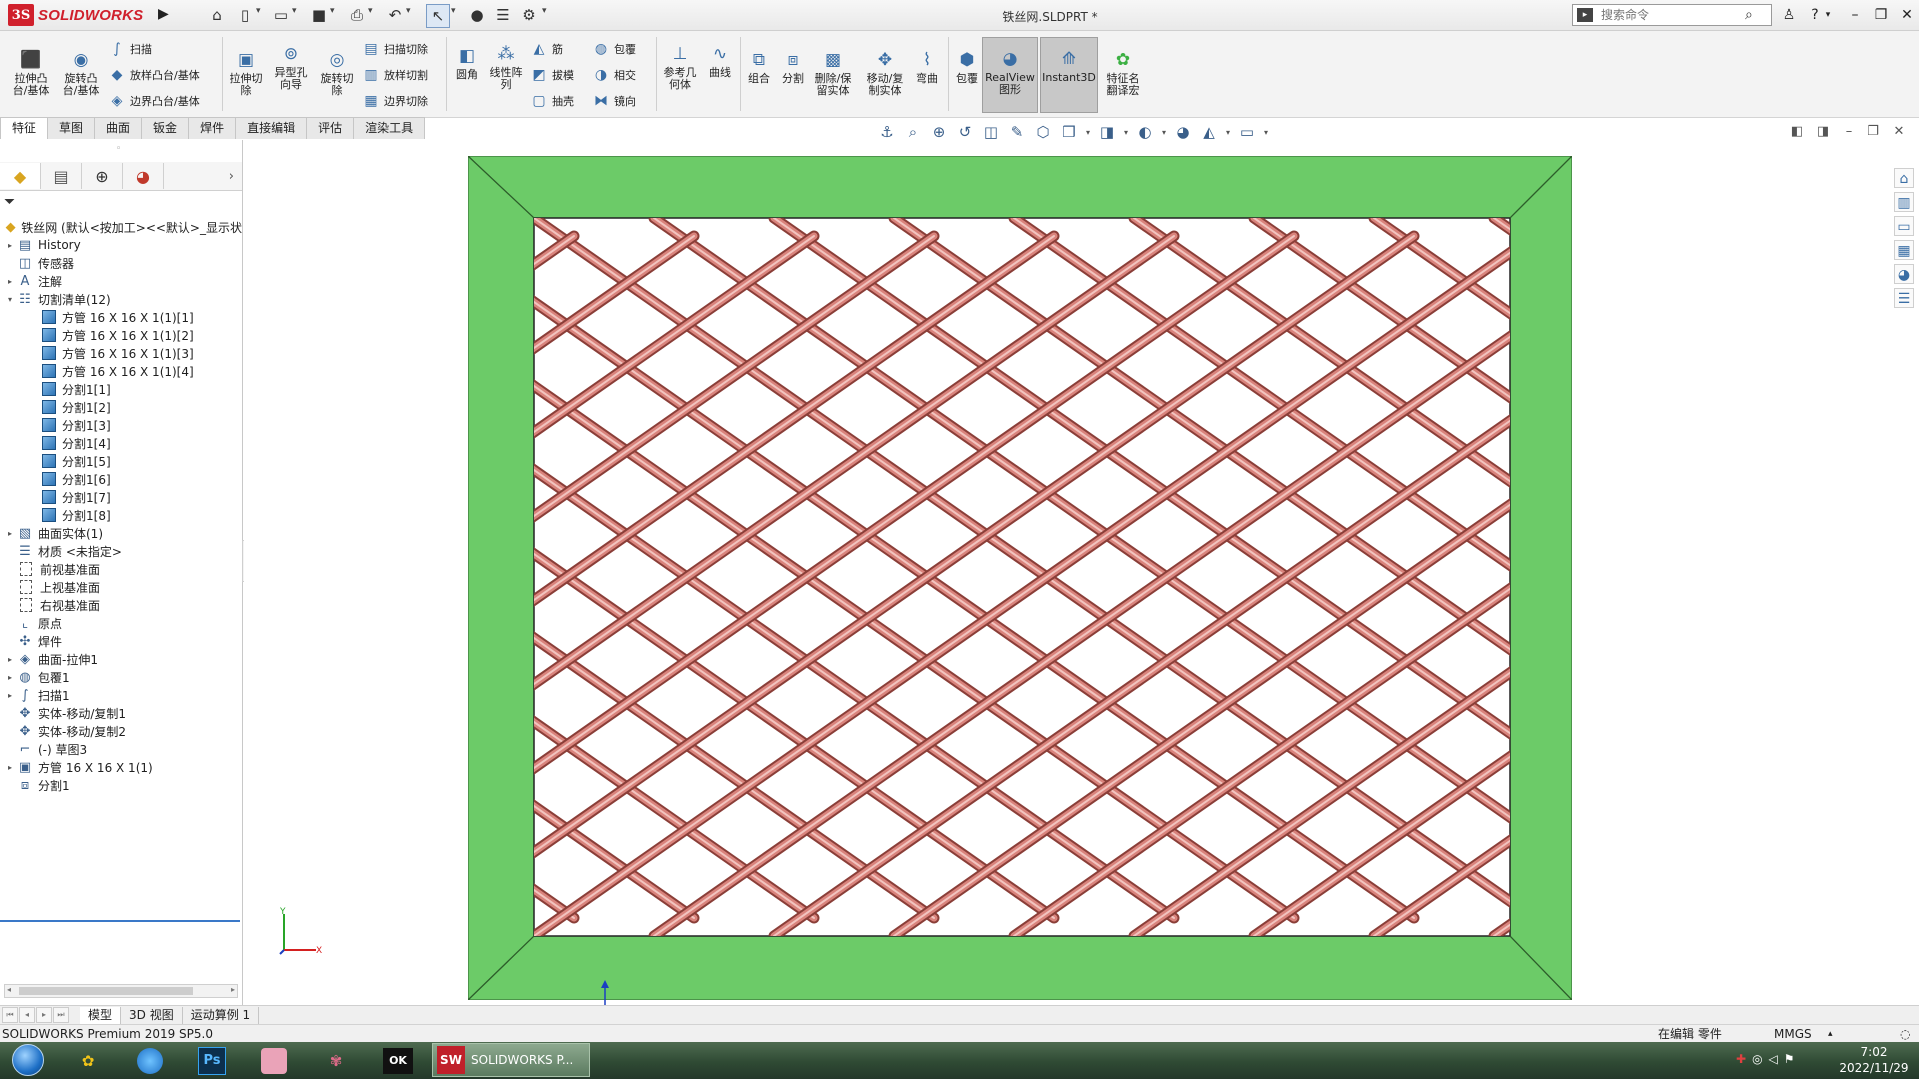 Image resolution: width=1919 pixels, height=1079 pixels. What do you see at coordinates (118, 128) in the screenshot?
I see `tab-surfaces: 曲面` at bounding box center [118, 128].